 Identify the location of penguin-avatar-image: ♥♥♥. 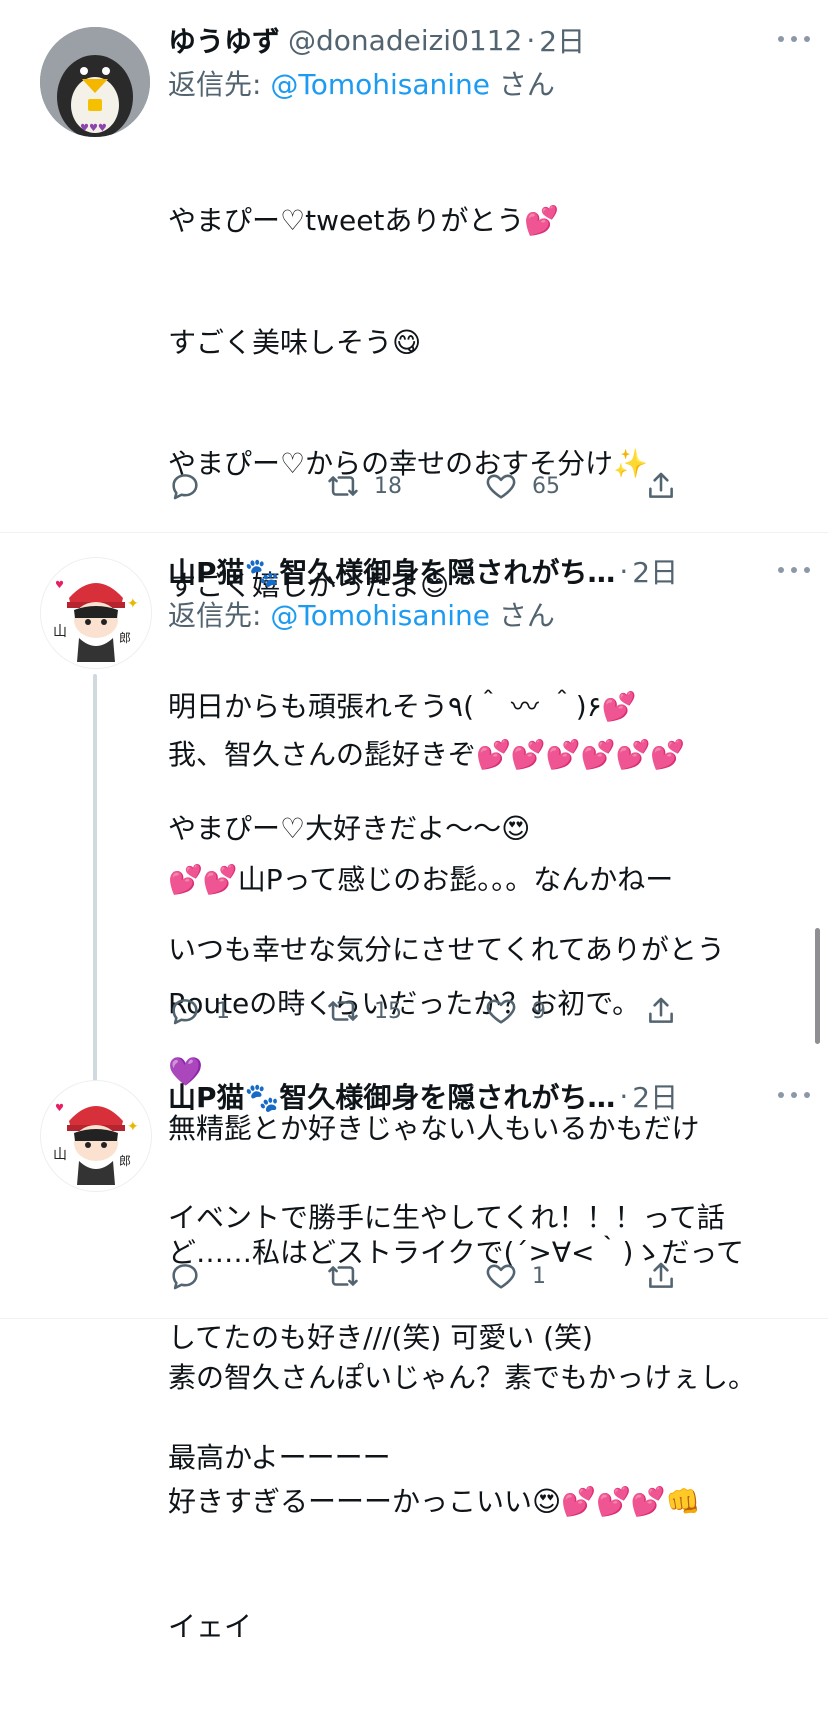
(95, 82).